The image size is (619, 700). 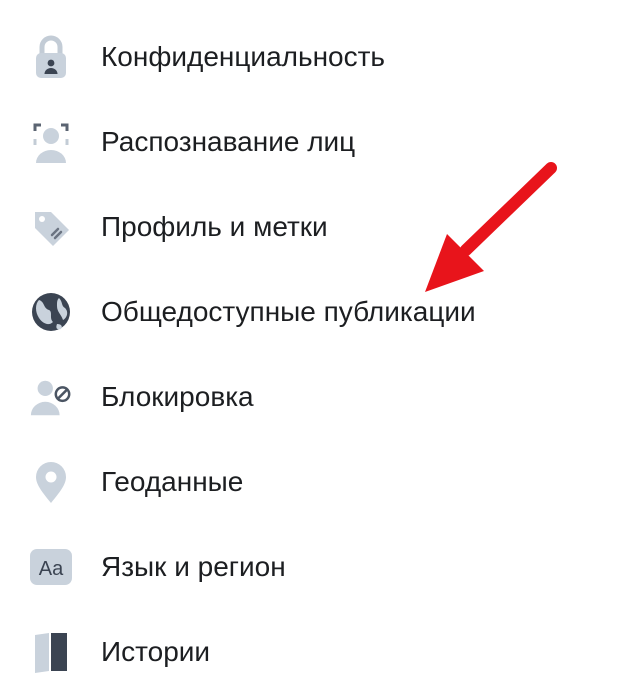 I want to click on stories-book-icon, so click(x=51, y=652).